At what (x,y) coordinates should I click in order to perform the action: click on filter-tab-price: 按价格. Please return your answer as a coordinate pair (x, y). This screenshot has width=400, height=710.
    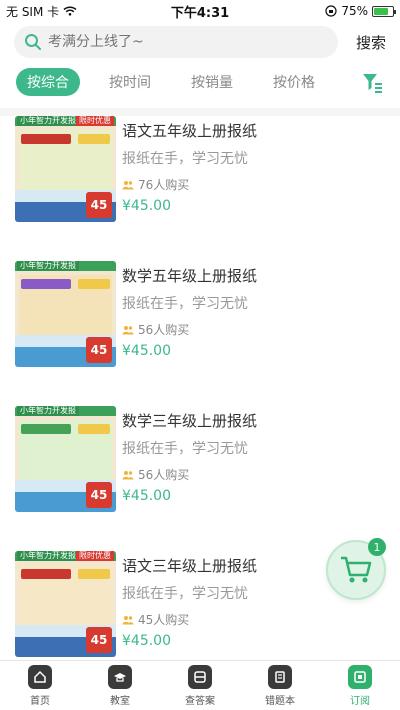
    Looking at the image, I should click on (294, 82).